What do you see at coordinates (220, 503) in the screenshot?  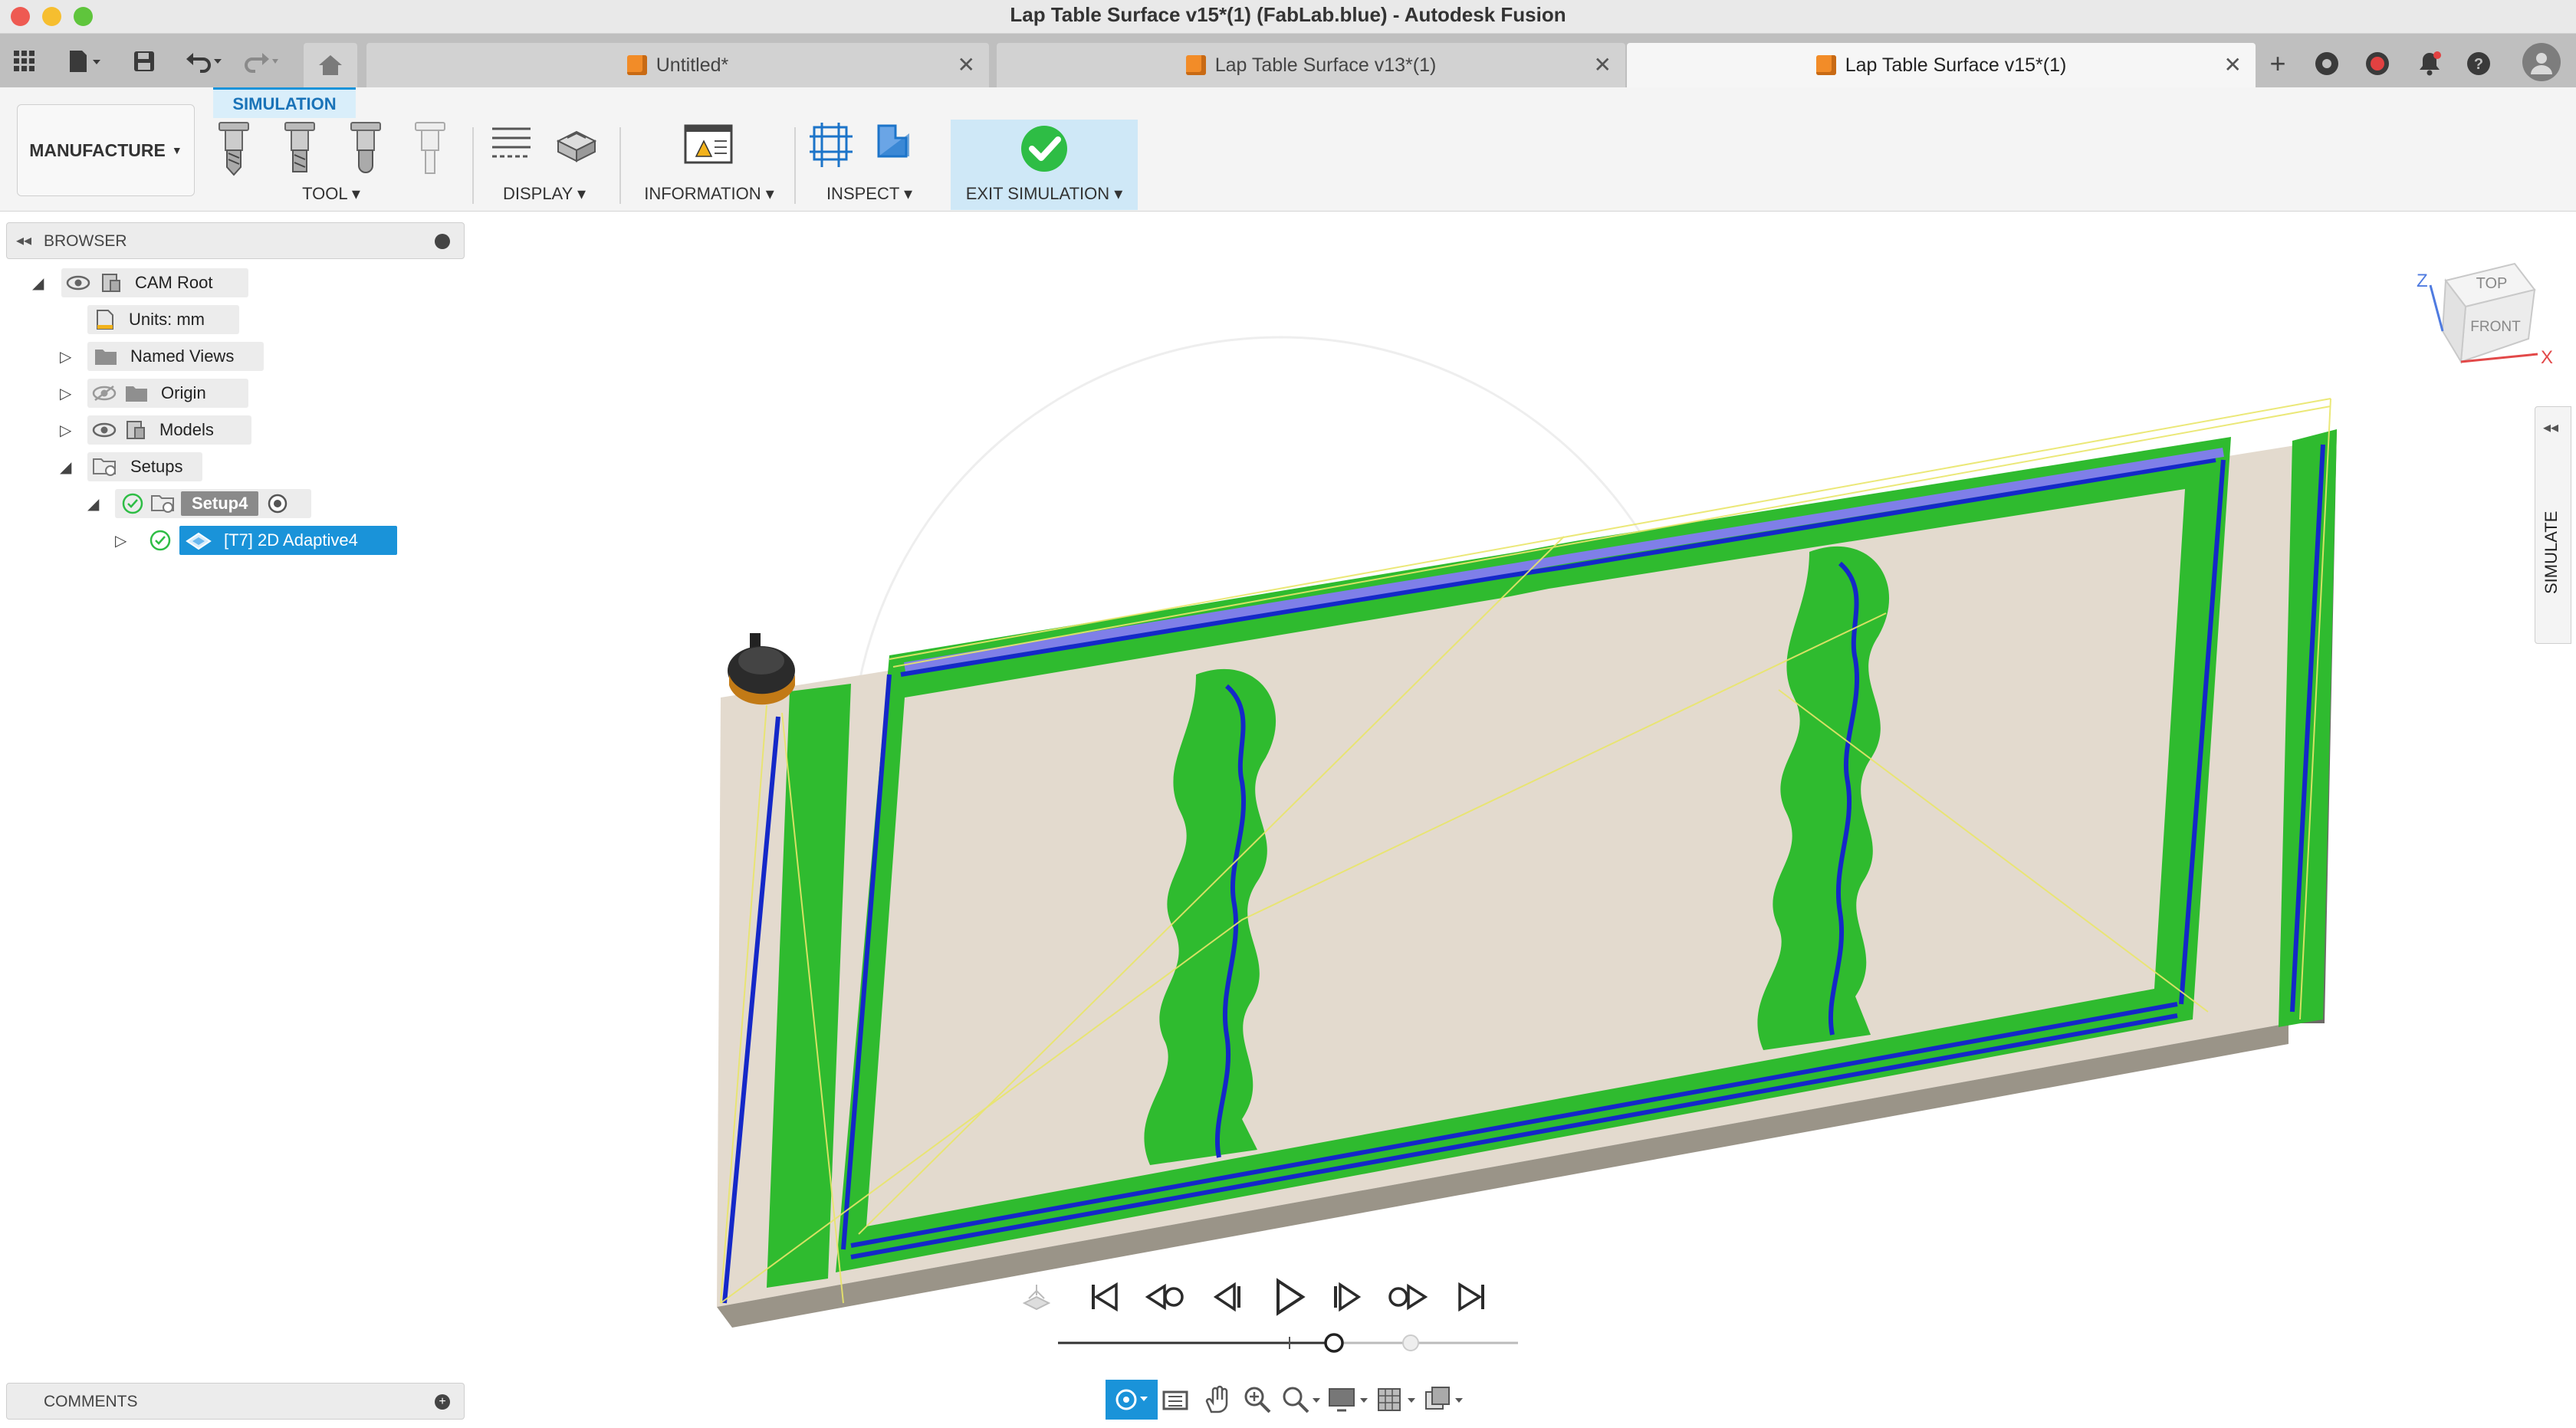 I see `tree-node-label: Setup4` at bounding box center [220, 503].